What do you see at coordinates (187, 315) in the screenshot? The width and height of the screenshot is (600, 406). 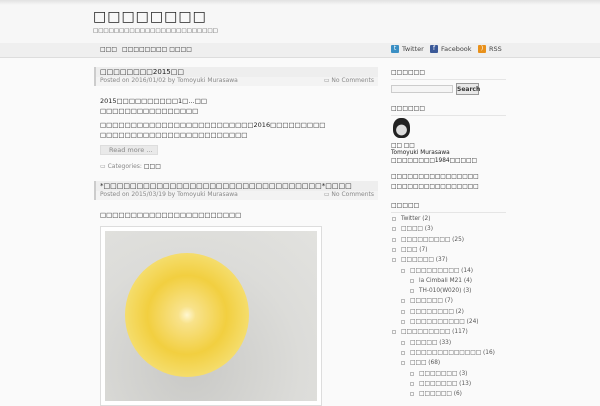 I see `lemon` at bounding box center [187, 315].